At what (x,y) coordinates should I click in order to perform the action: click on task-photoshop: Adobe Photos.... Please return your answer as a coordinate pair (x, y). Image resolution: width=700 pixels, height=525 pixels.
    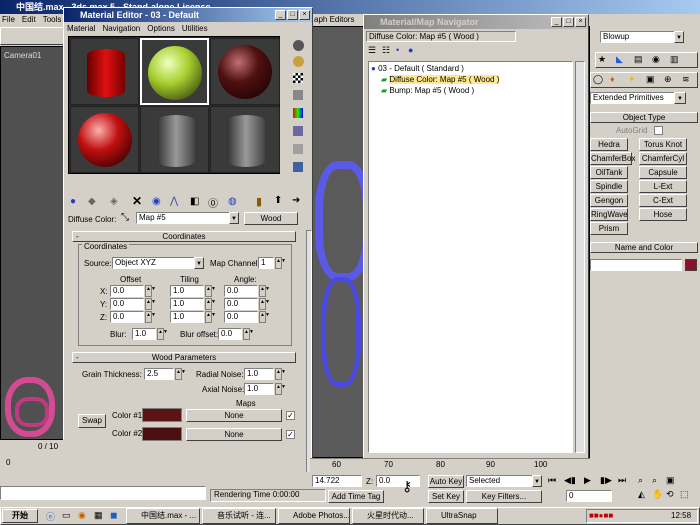
    Looking at the image, I should click on (314, 516).